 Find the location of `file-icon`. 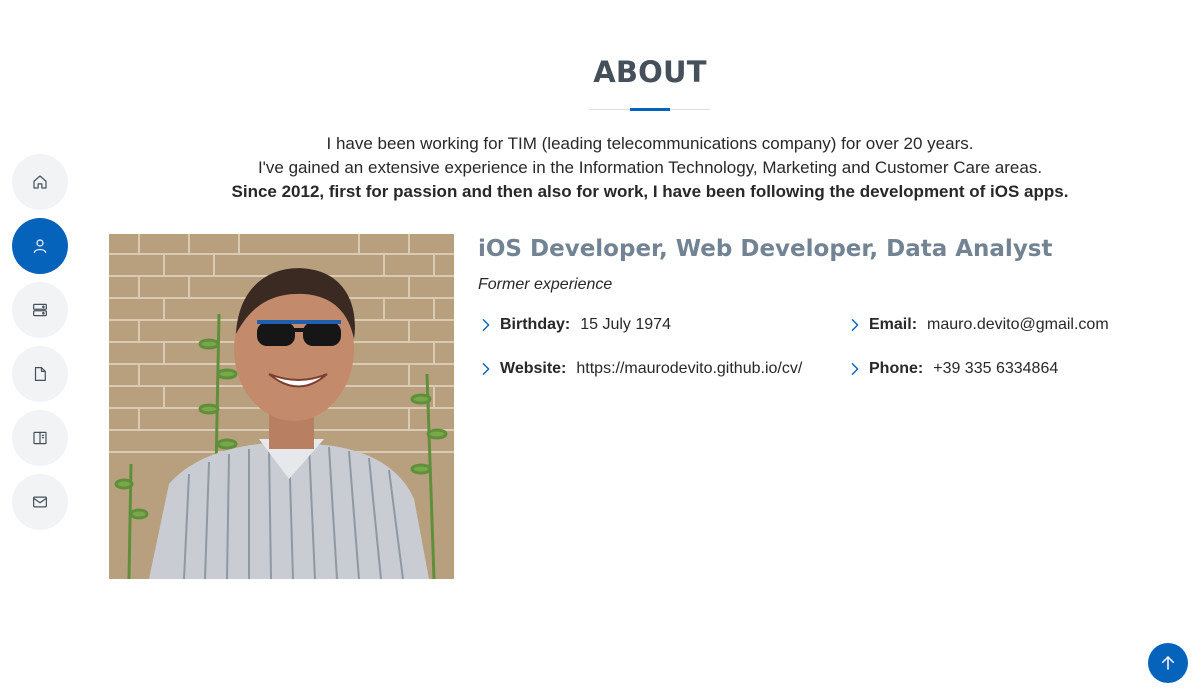

file-icon is located at coordinates (40, 374).